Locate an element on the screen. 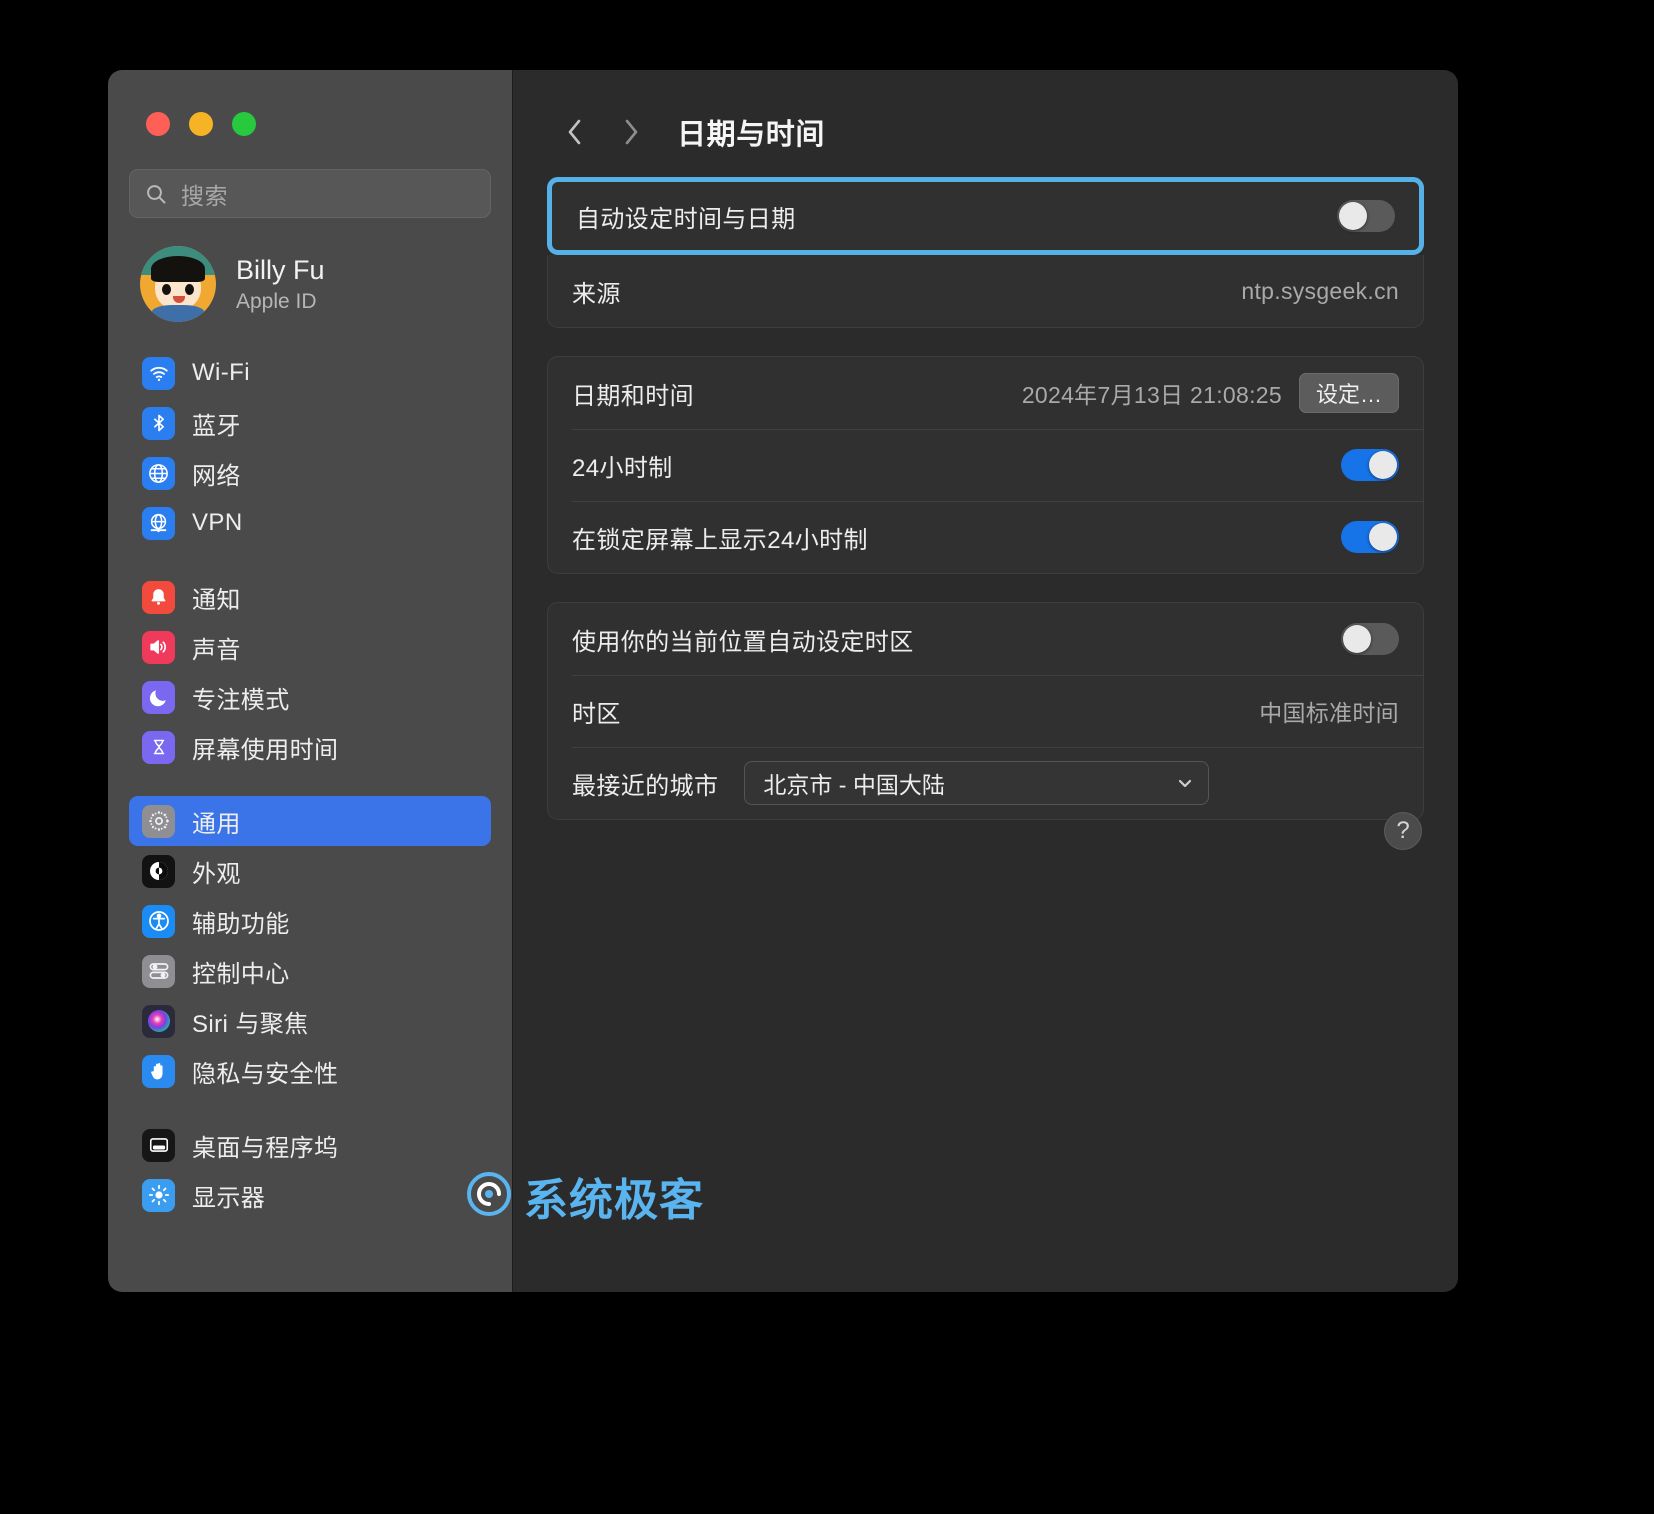  sidebar-item-label: 专注模式 is located at coordinates (241, 700).